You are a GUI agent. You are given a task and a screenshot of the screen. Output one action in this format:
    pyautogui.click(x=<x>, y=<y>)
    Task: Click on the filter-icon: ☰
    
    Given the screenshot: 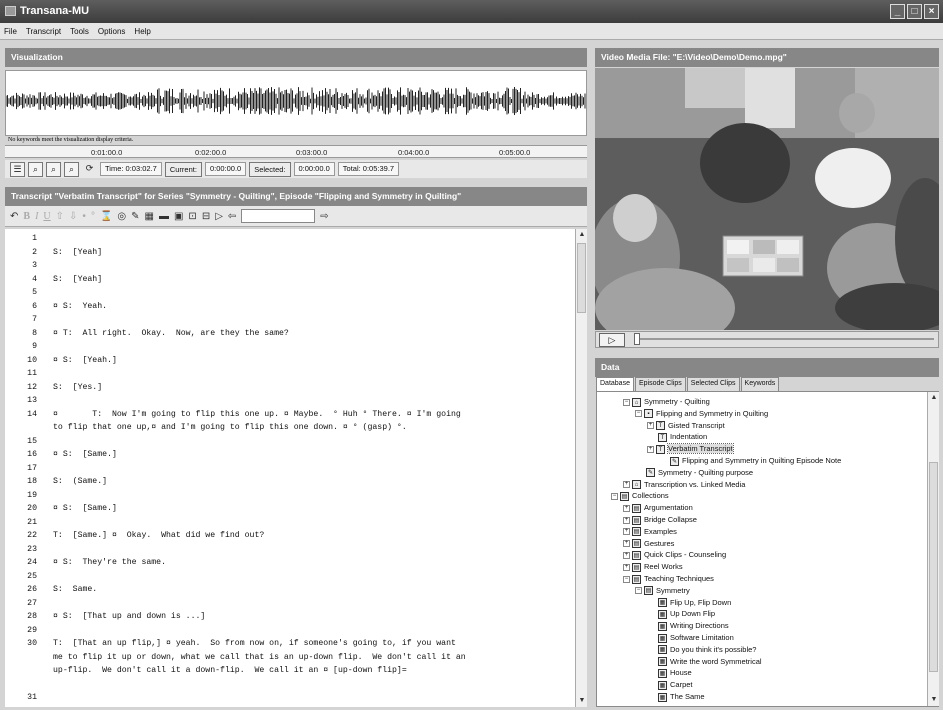 What is the action you would take?
    pyautogui.click(x=17, y=169)
    